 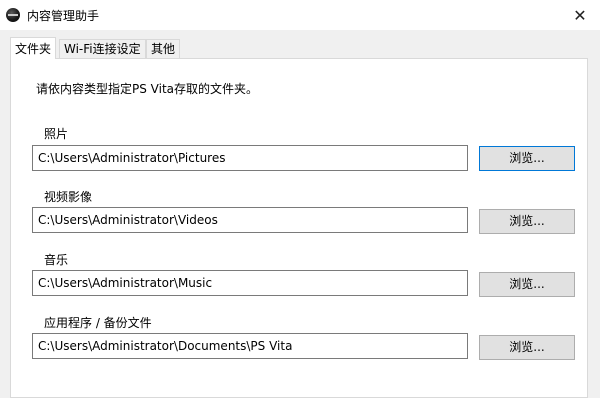 I want to click on photos-label: 照片, so click(x=56, y=134).